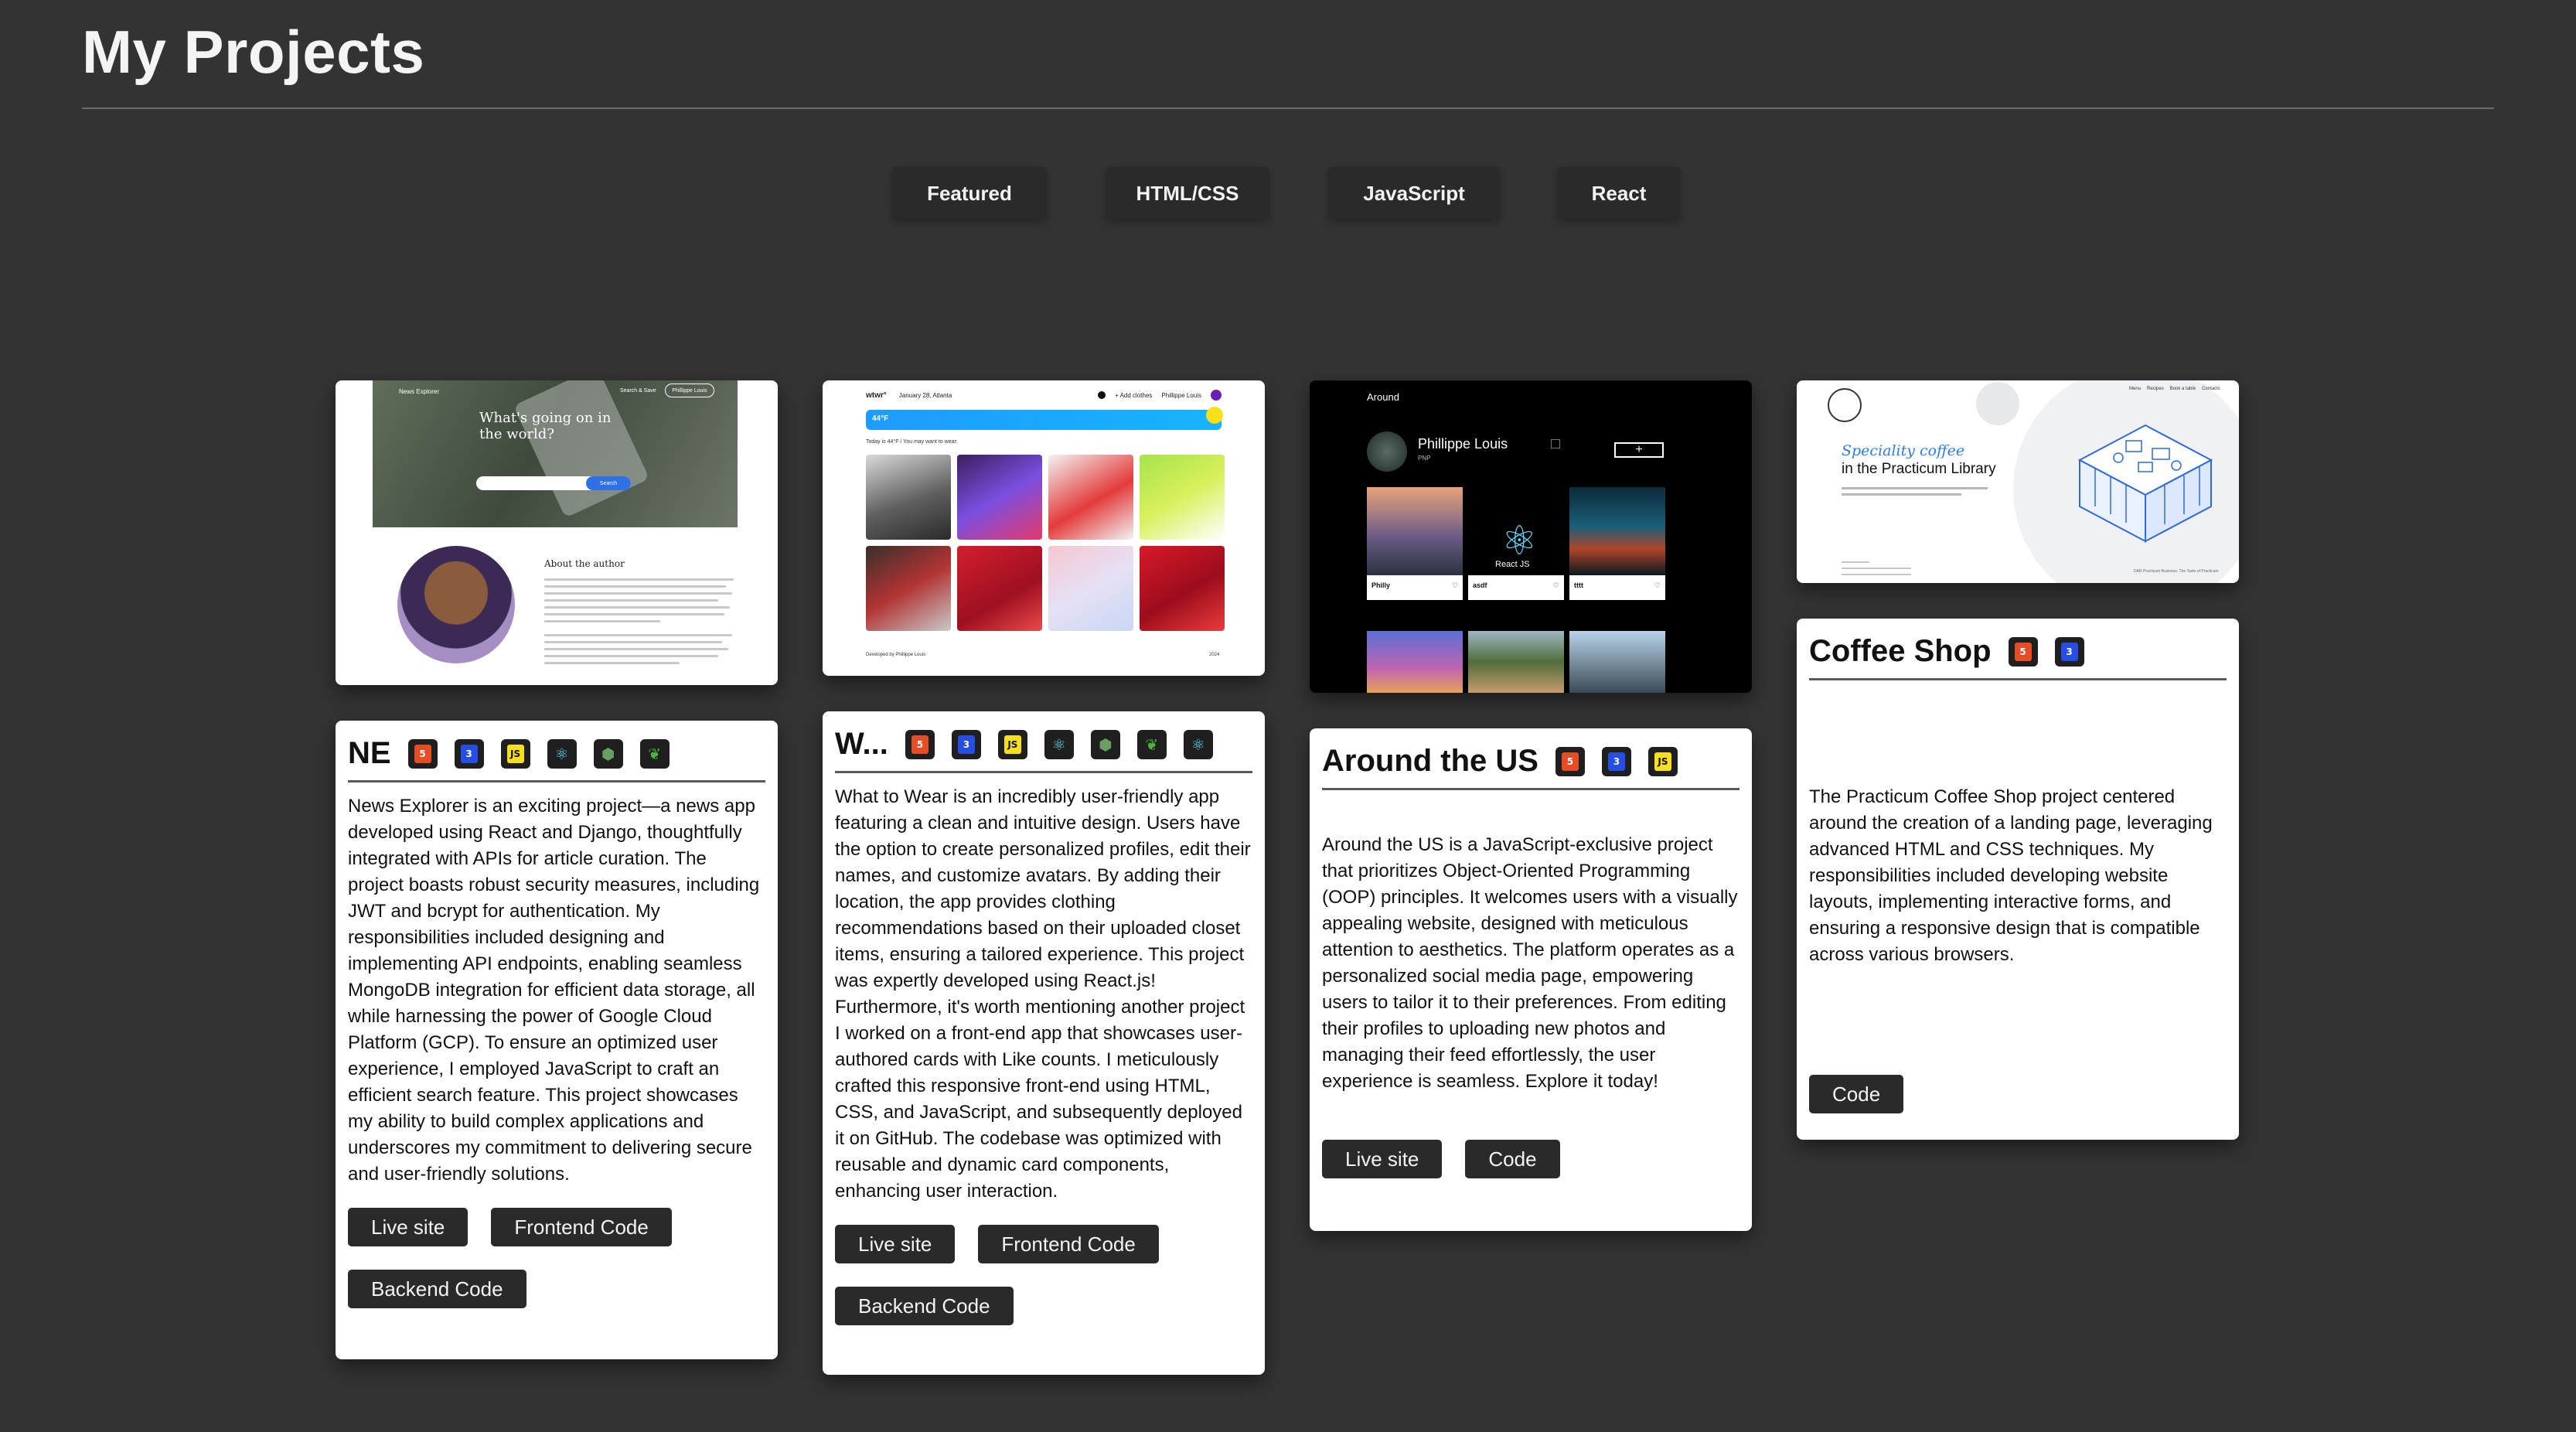 Image resolution: width=2576 pixels, height=1432 pixels. Describe the element at coordinates (925, 395) in the screenshot. I see `preview-date: January 28, Atlanta` at that location.